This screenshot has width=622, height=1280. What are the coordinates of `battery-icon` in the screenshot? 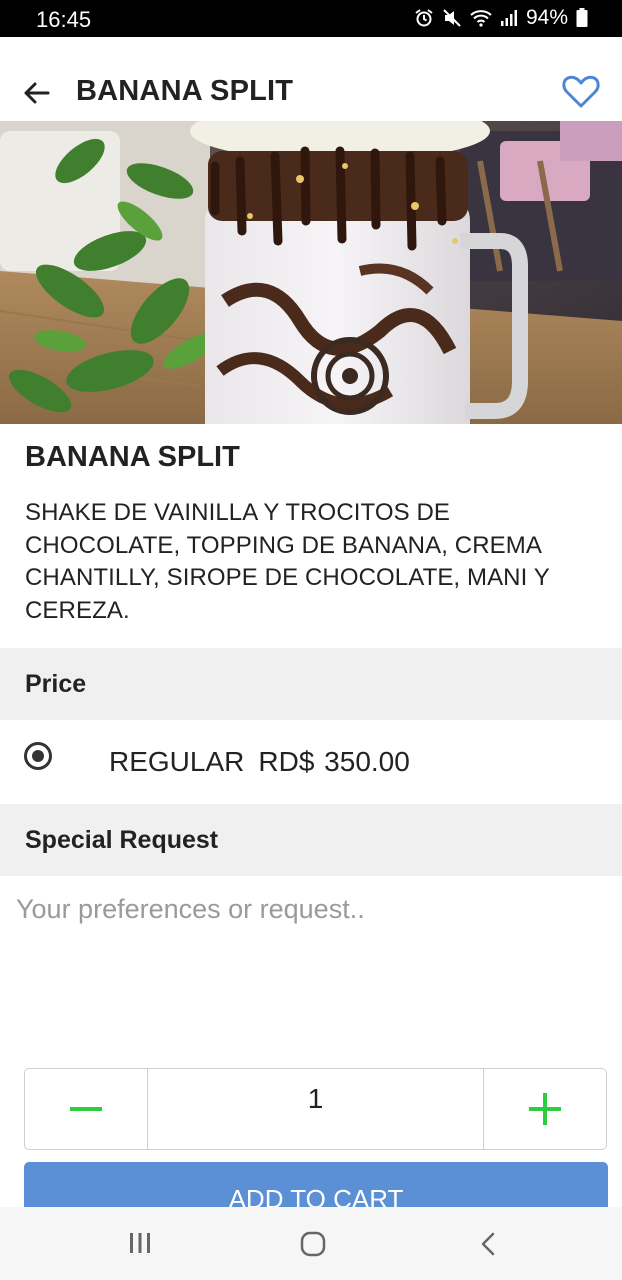 It's located at (582, 17).